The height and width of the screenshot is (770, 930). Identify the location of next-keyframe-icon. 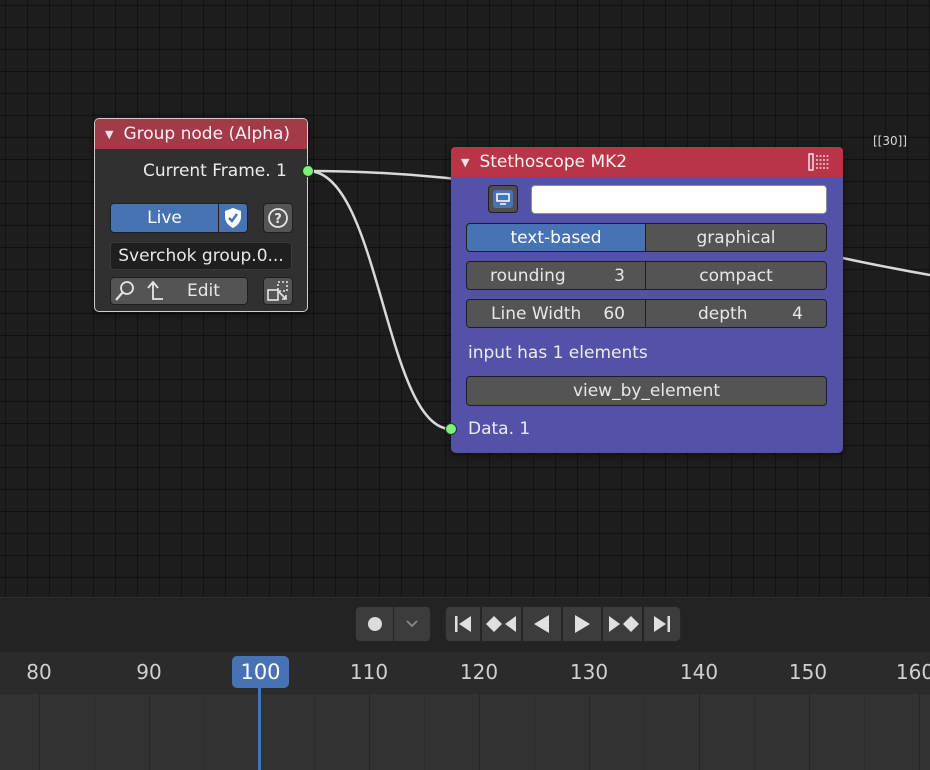
(623, 624).